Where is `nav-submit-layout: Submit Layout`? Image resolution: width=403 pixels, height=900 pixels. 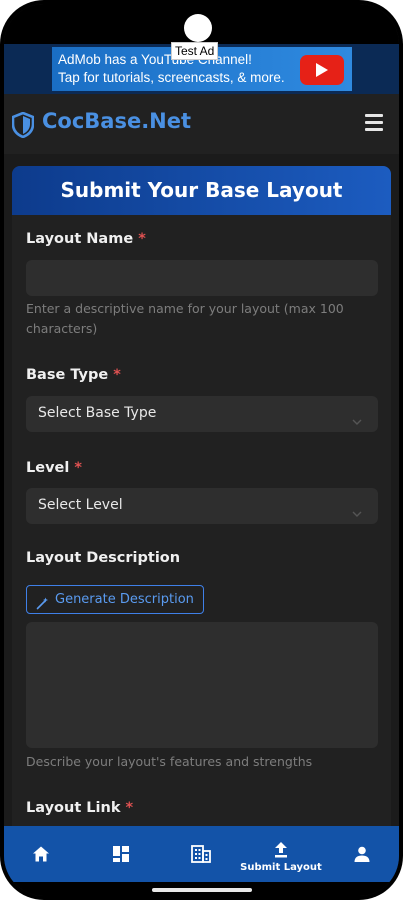
nav-submit-layout: Submit Layout is located at coordinates (281, 854).